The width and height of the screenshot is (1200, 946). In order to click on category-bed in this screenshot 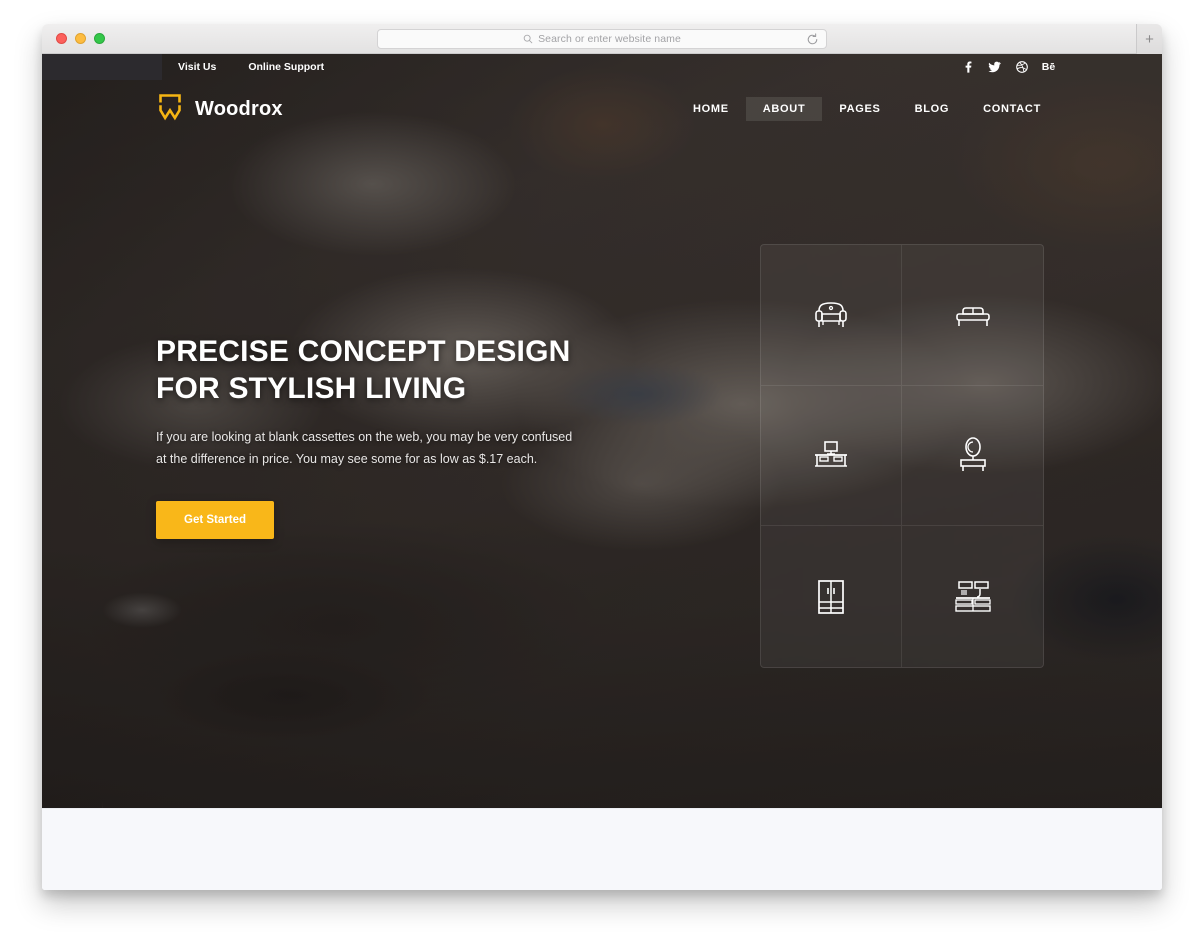, I will do `click(972, 315)`.